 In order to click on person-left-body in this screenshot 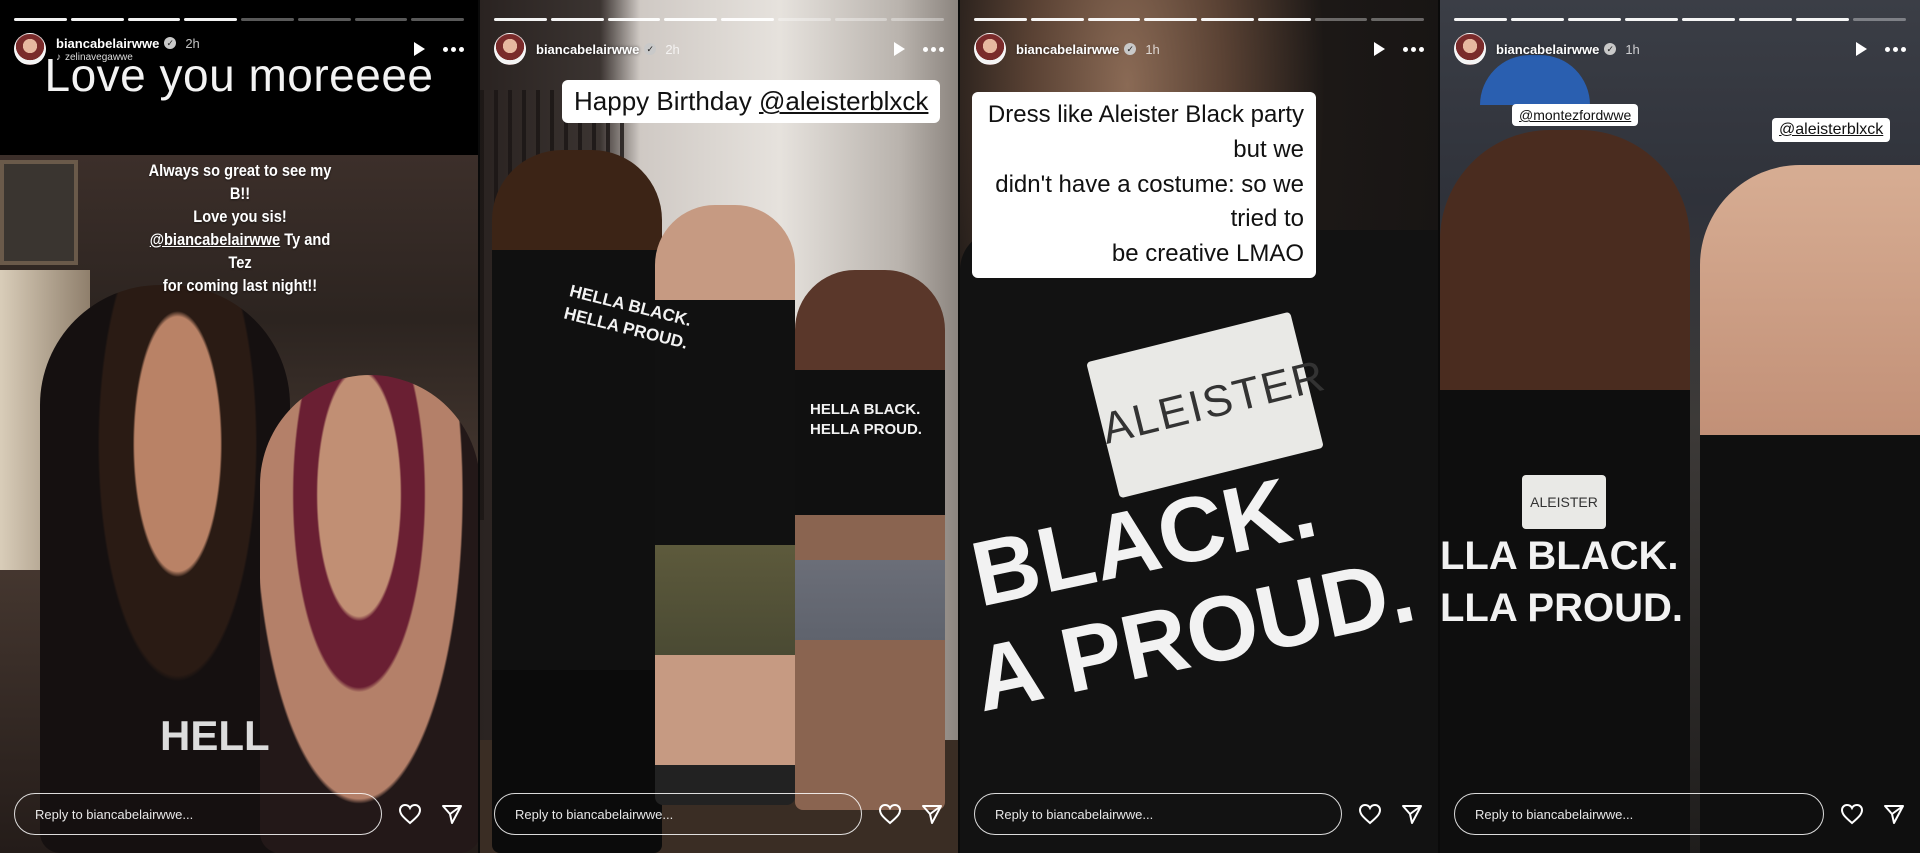, I will do `click(577, 501)`.